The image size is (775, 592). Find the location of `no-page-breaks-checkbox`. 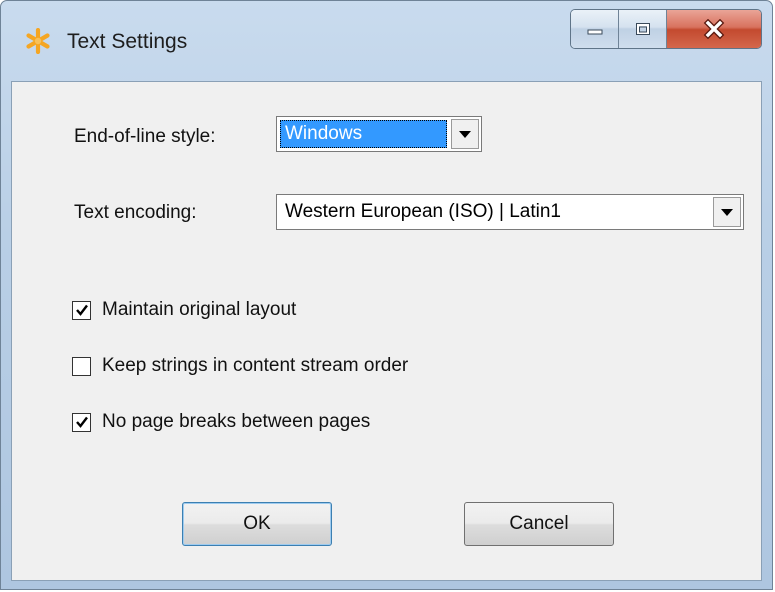

no-page-breaks-checkbox is located at coordinates (81, 422).